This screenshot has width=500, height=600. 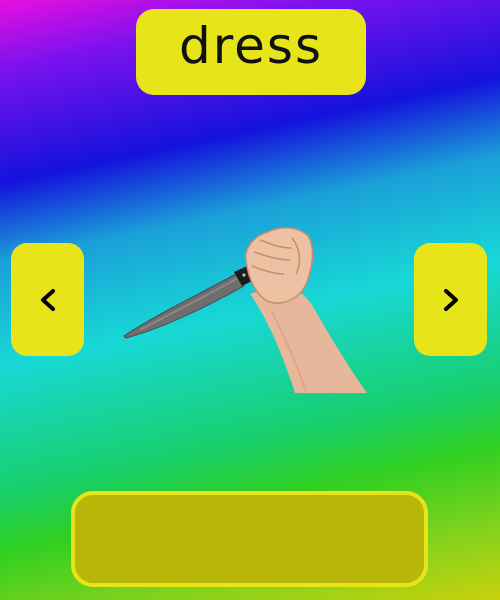 I want to click on word-card: dress, so click(x=251, y=52).